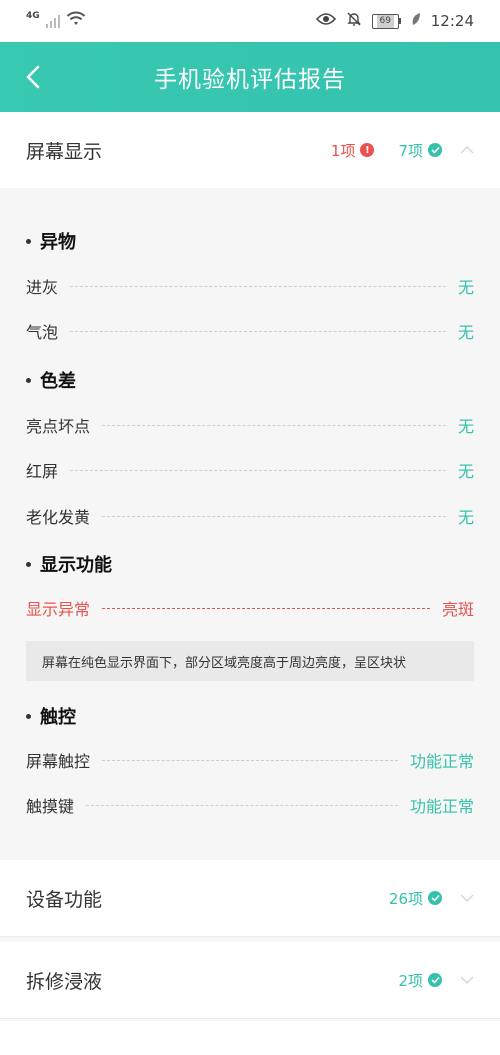  I want to click on item-label: 红屏, so click(42, 471).